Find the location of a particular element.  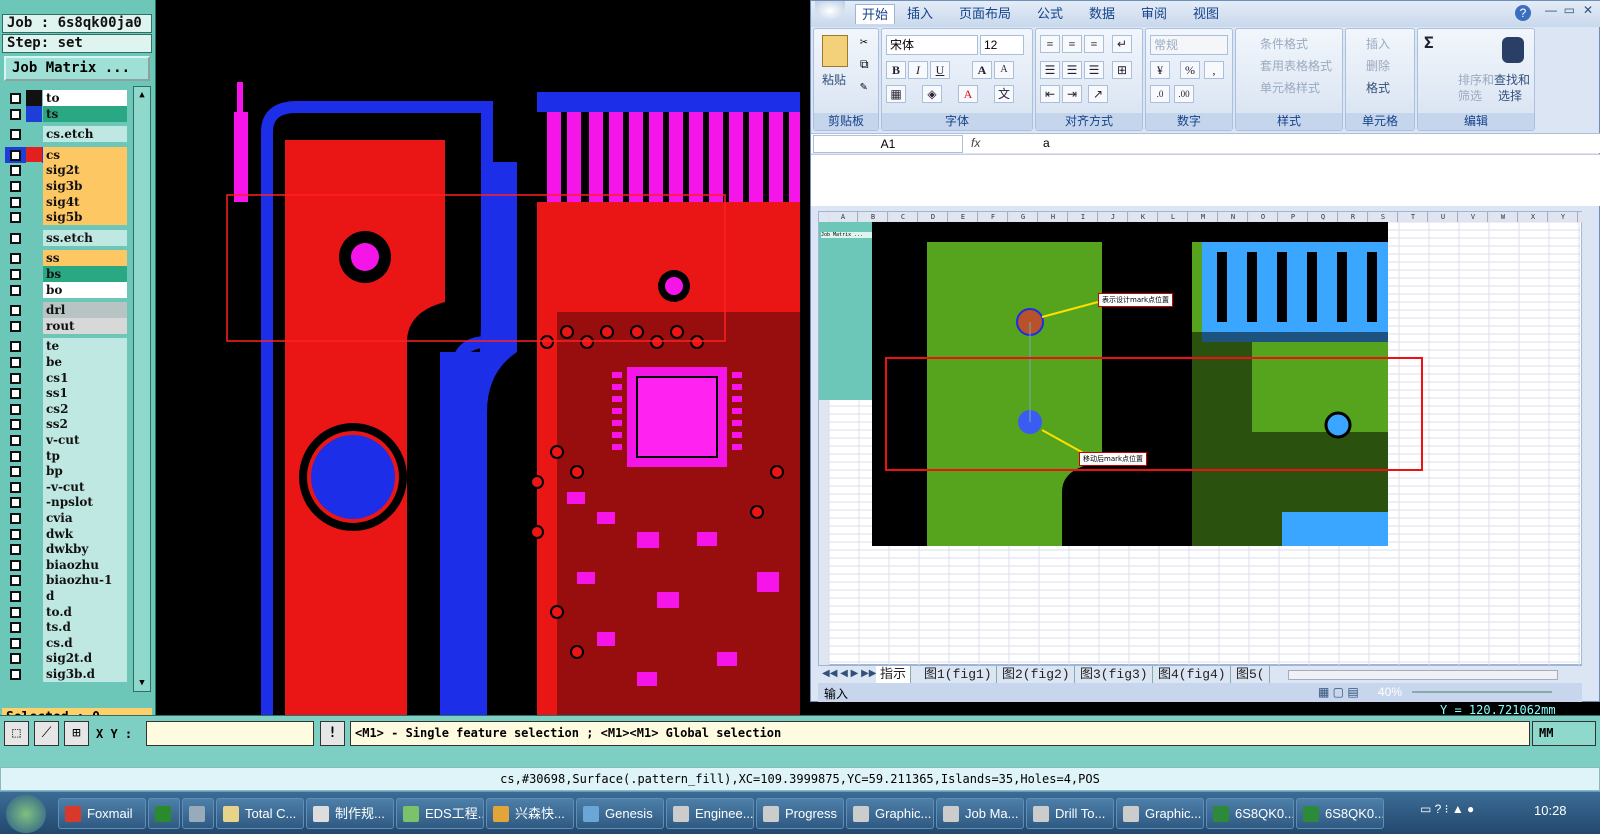

layer-row: sig5b is located at coordinates (66, 217).